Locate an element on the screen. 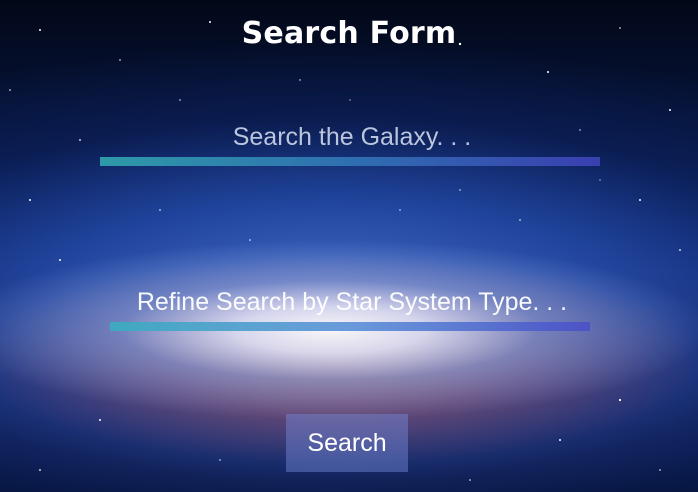 This screenshot has height=492, width=698. refine-search-underline is located at coordinates (350, 326).